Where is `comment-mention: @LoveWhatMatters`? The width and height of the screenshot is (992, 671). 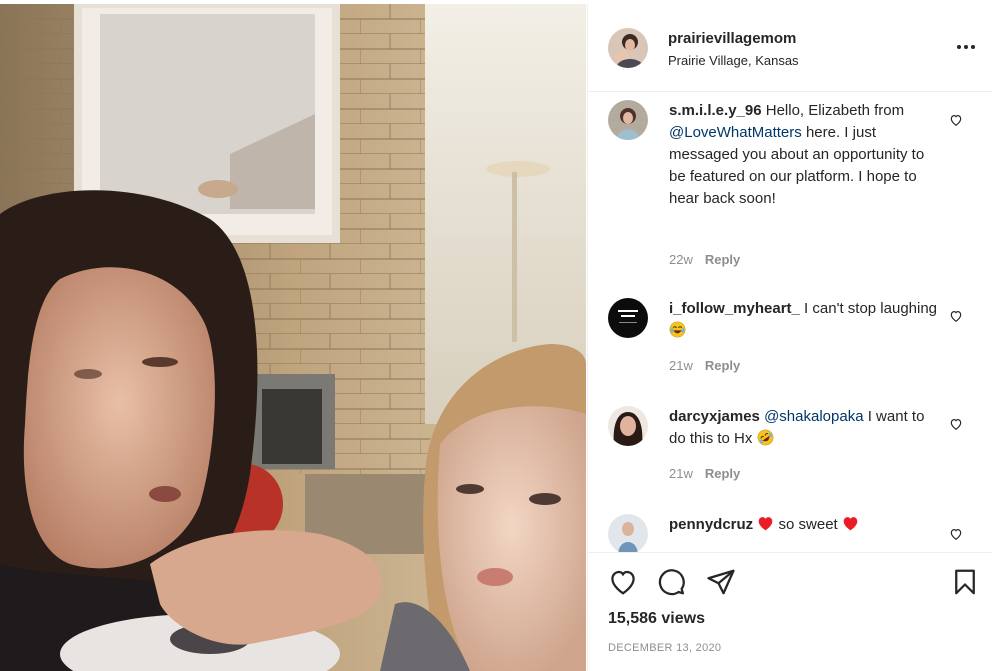
comment-mention: @LoveWhatMatters is located at coordinates (735, 132).